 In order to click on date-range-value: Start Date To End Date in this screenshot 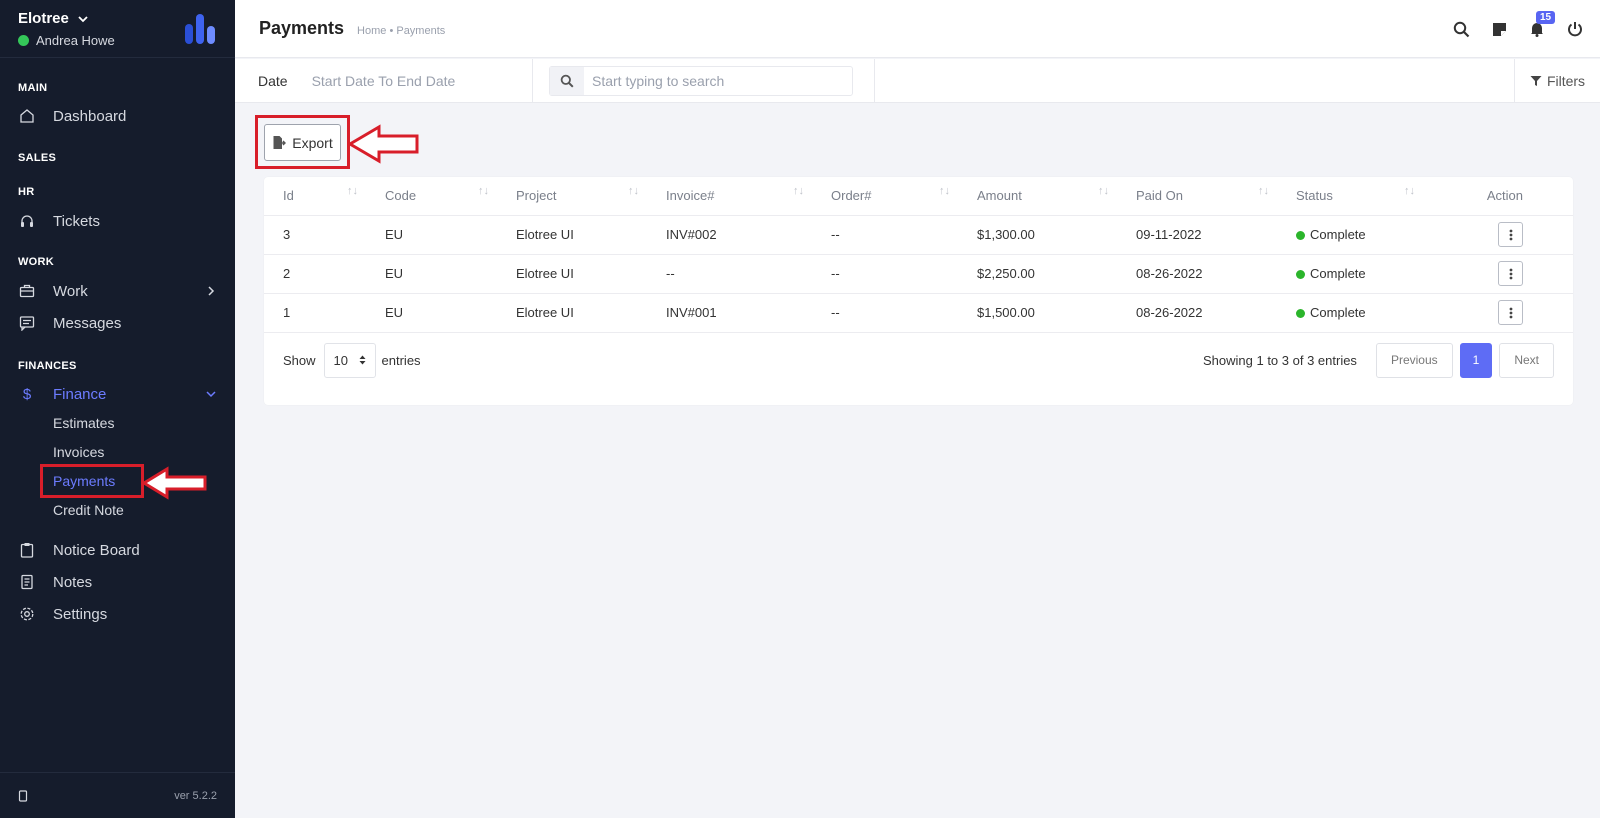, I will do `click(384, 81)`.